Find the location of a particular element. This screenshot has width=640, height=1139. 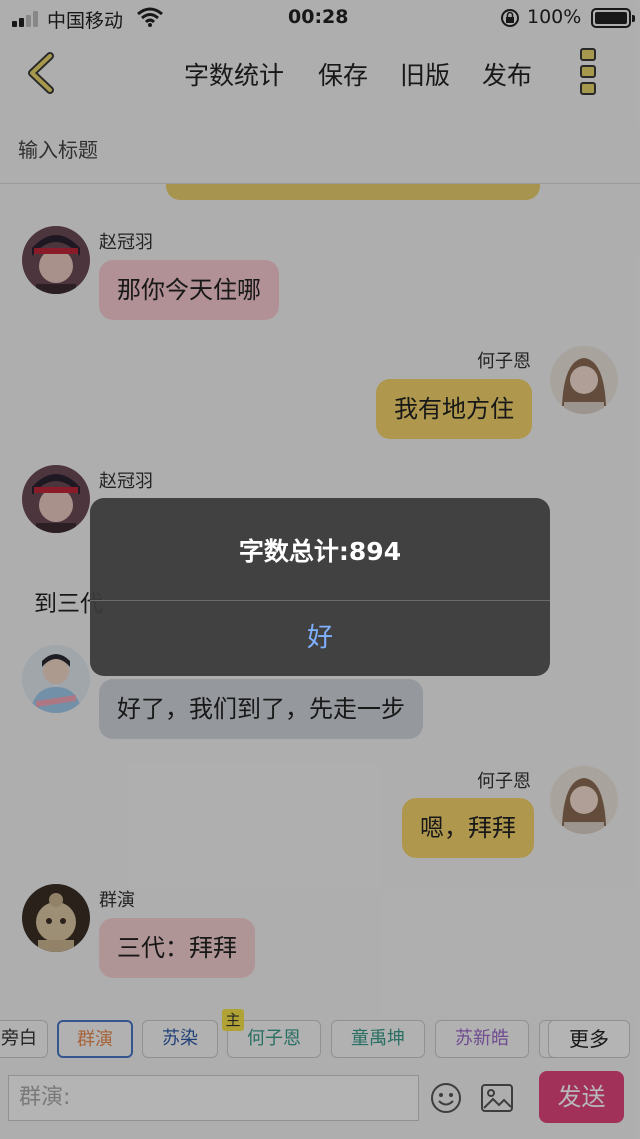

word-count-alert: 字数总计:894 好 is located at coordinates (320, 587).